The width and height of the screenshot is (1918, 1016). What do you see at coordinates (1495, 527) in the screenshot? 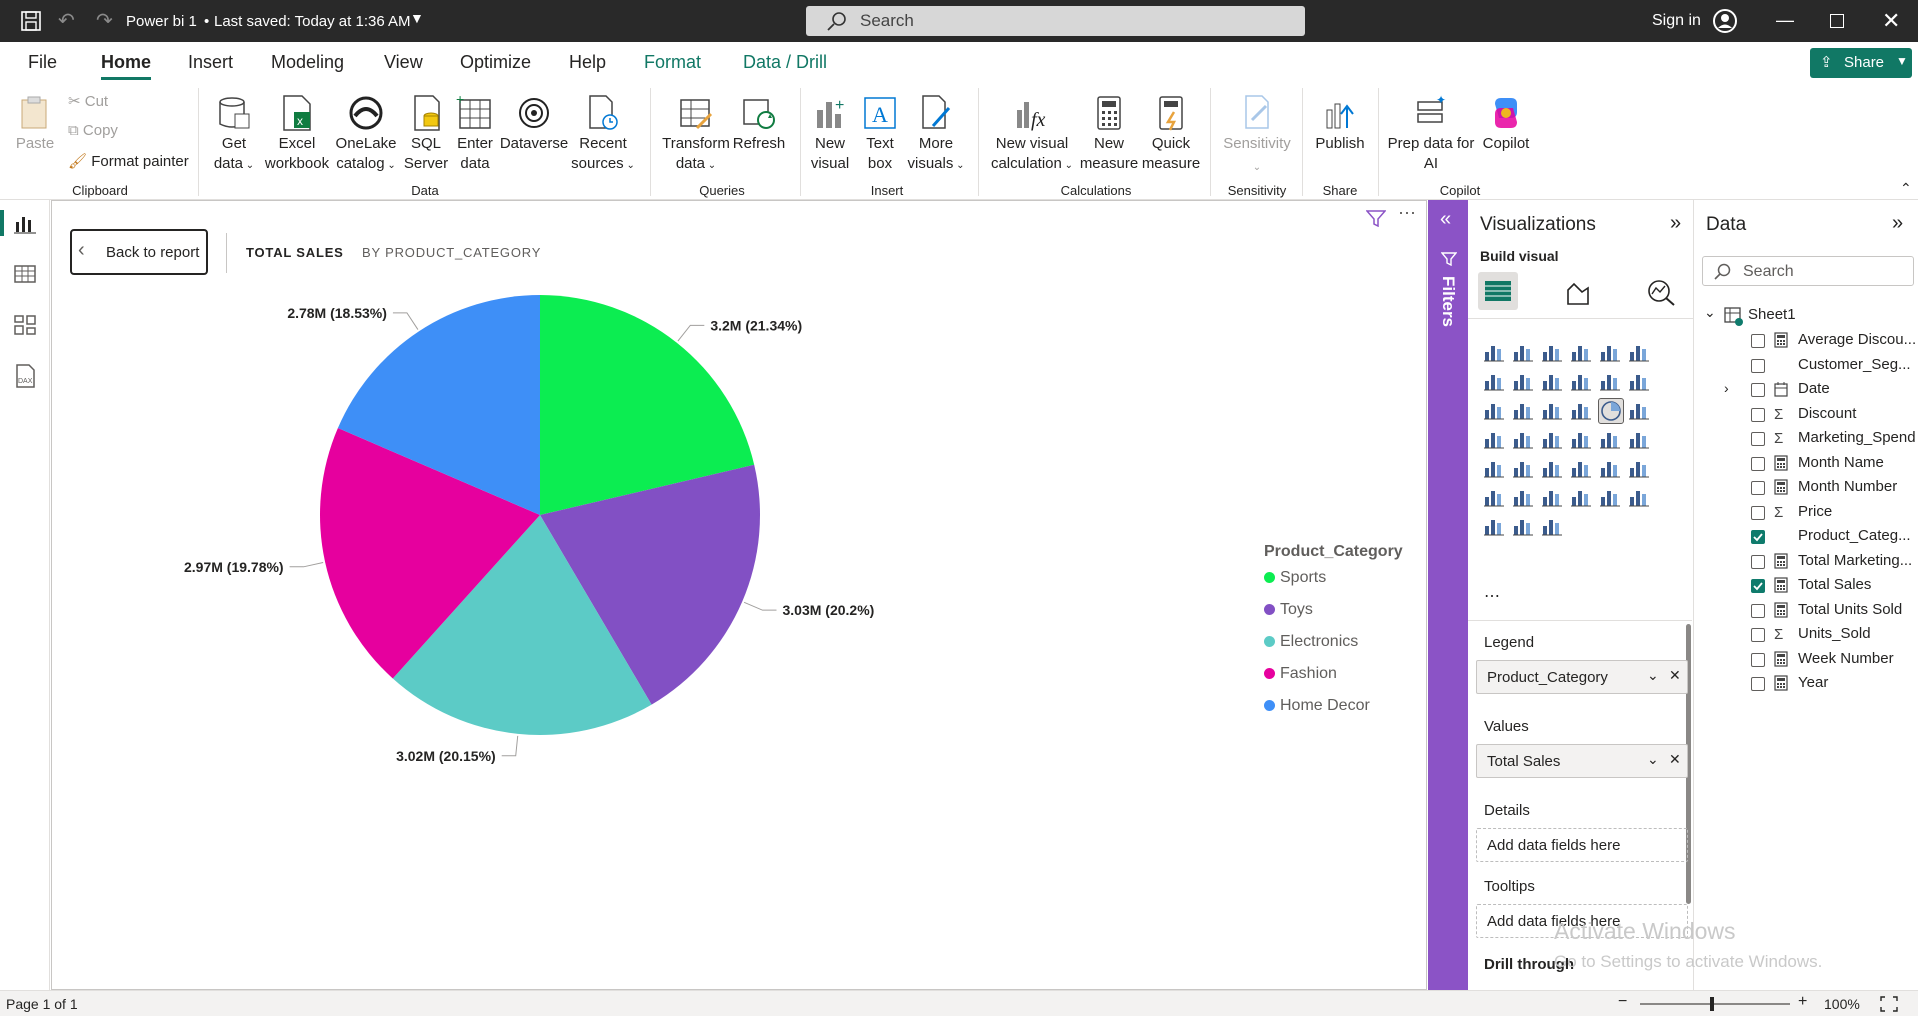
I see `metrics-visual-icon` at bounding box center [1495, 527].